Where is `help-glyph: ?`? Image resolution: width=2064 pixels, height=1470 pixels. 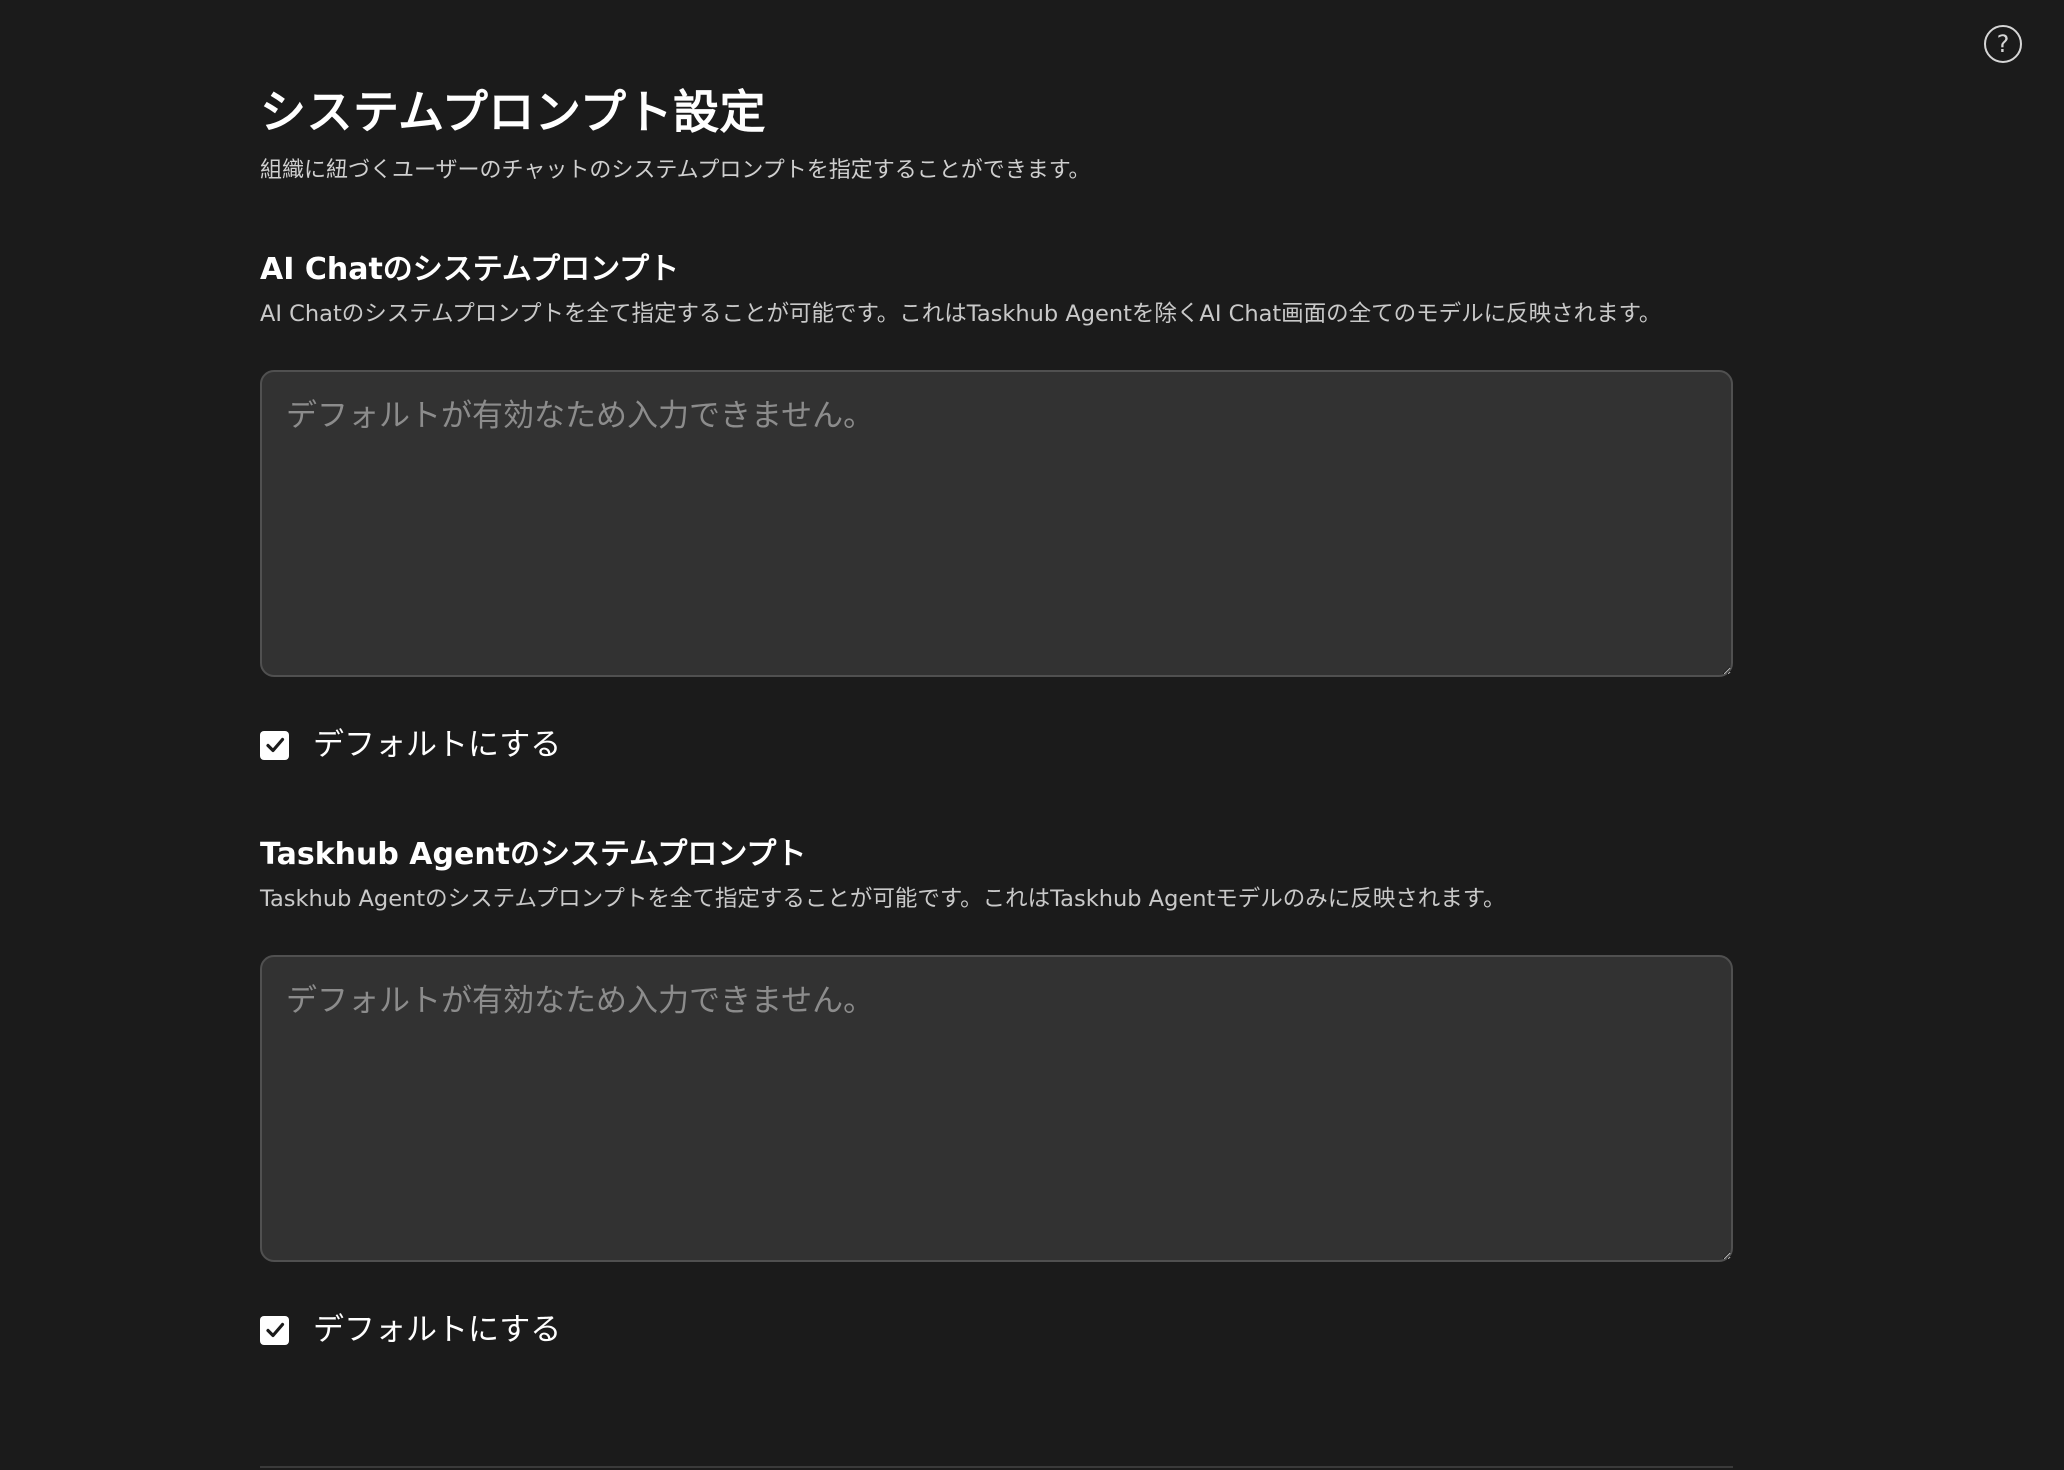 help-glyph: ? is located at coordinates (2003, 44).